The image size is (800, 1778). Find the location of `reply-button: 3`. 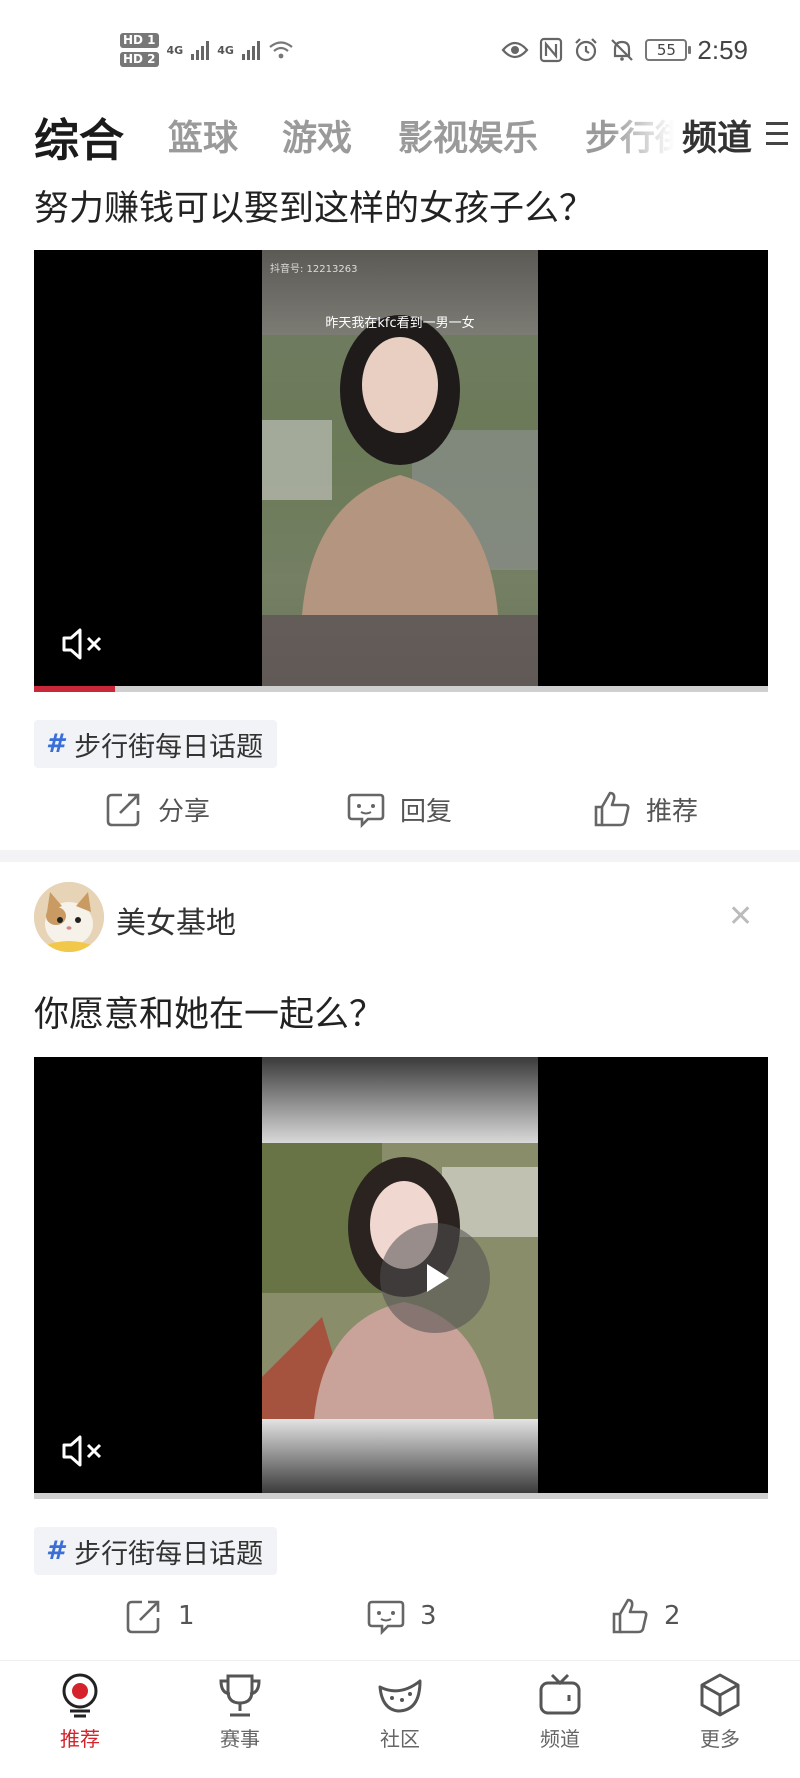

reply-button: 3 is located at coordinates (401, 1616).